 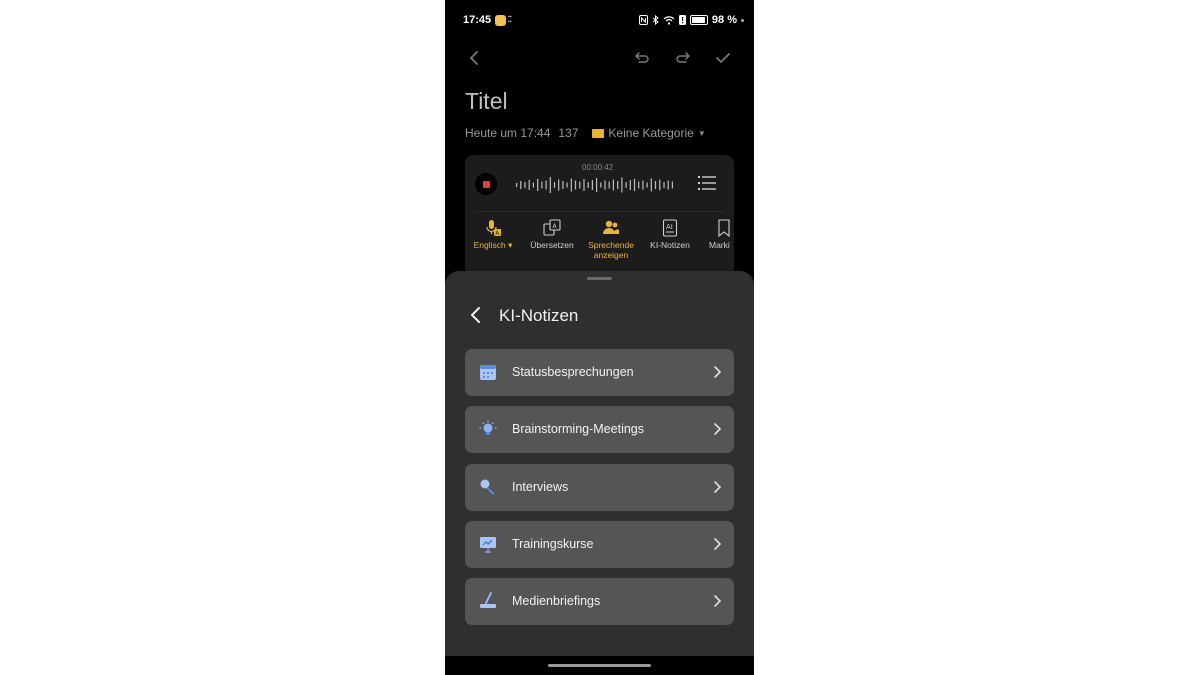 I want to click on redo-button, so click(x=683, y=58).